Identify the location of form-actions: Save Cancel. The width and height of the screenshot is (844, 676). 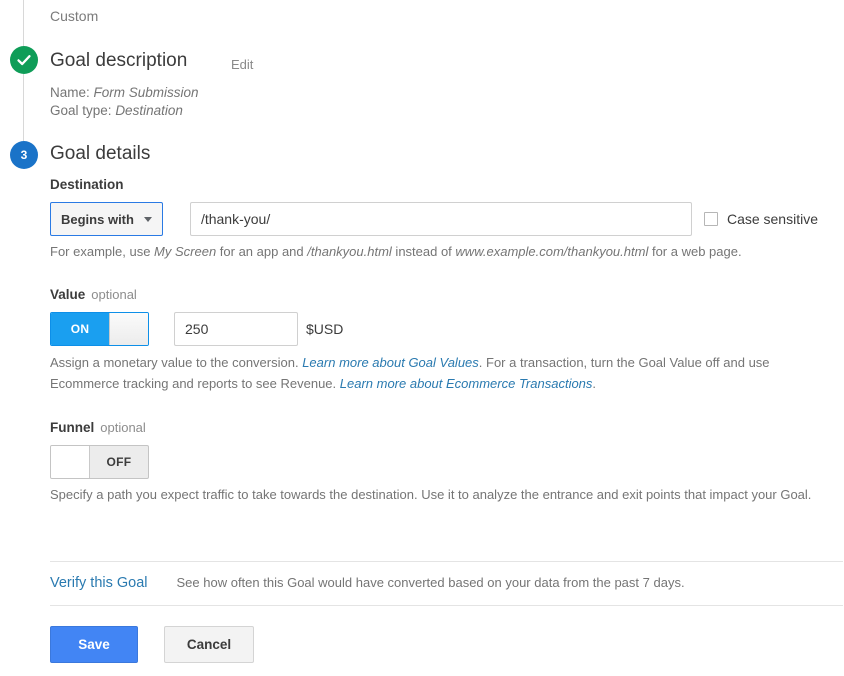
(152, 644).